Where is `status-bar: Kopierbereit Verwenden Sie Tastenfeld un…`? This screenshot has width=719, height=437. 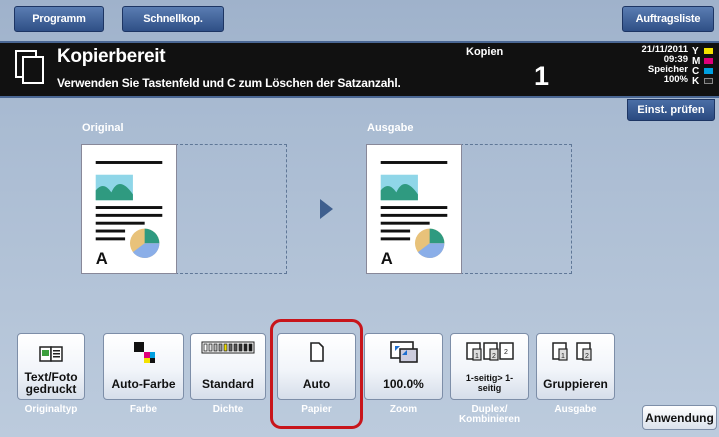
status-bar: Kopierbereit Verwenden Sie Tastenfeld un… is located at coordinates (359, 69).